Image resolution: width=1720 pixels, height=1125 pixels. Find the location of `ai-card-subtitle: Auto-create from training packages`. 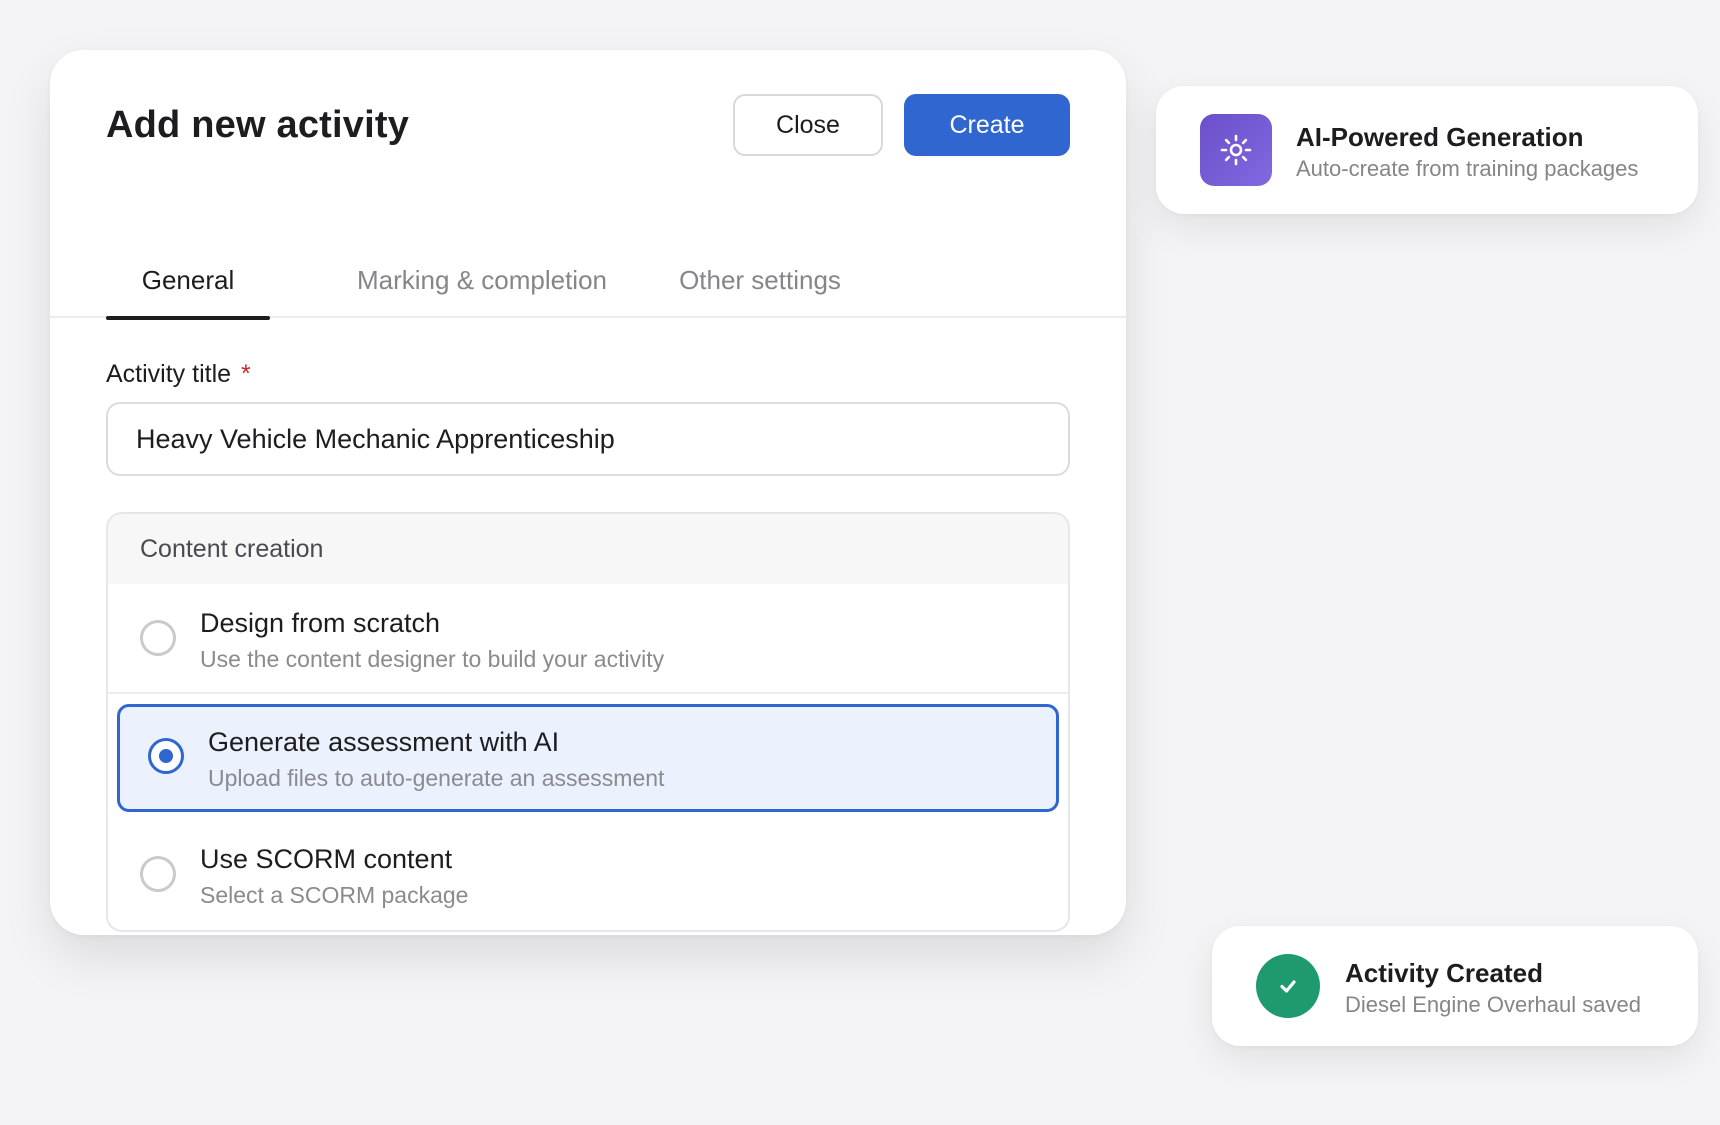

ai-card-subtitle: Auto-create from training packages is located at coordinates (1467, 168).